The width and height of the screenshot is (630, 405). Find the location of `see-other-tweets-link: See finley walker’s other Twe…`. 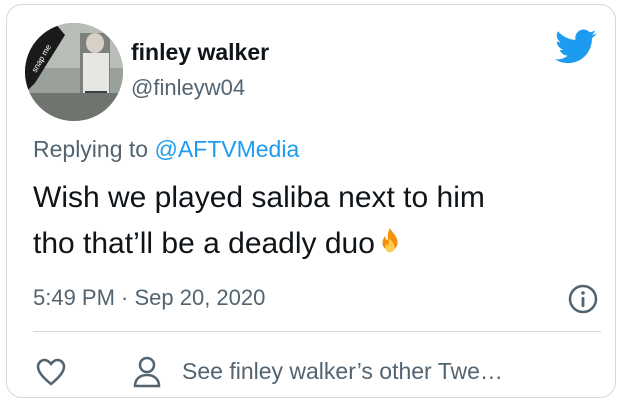

see-other-tweets-link: See finley walker’s other Twe… is located at coordinates (342, 371).